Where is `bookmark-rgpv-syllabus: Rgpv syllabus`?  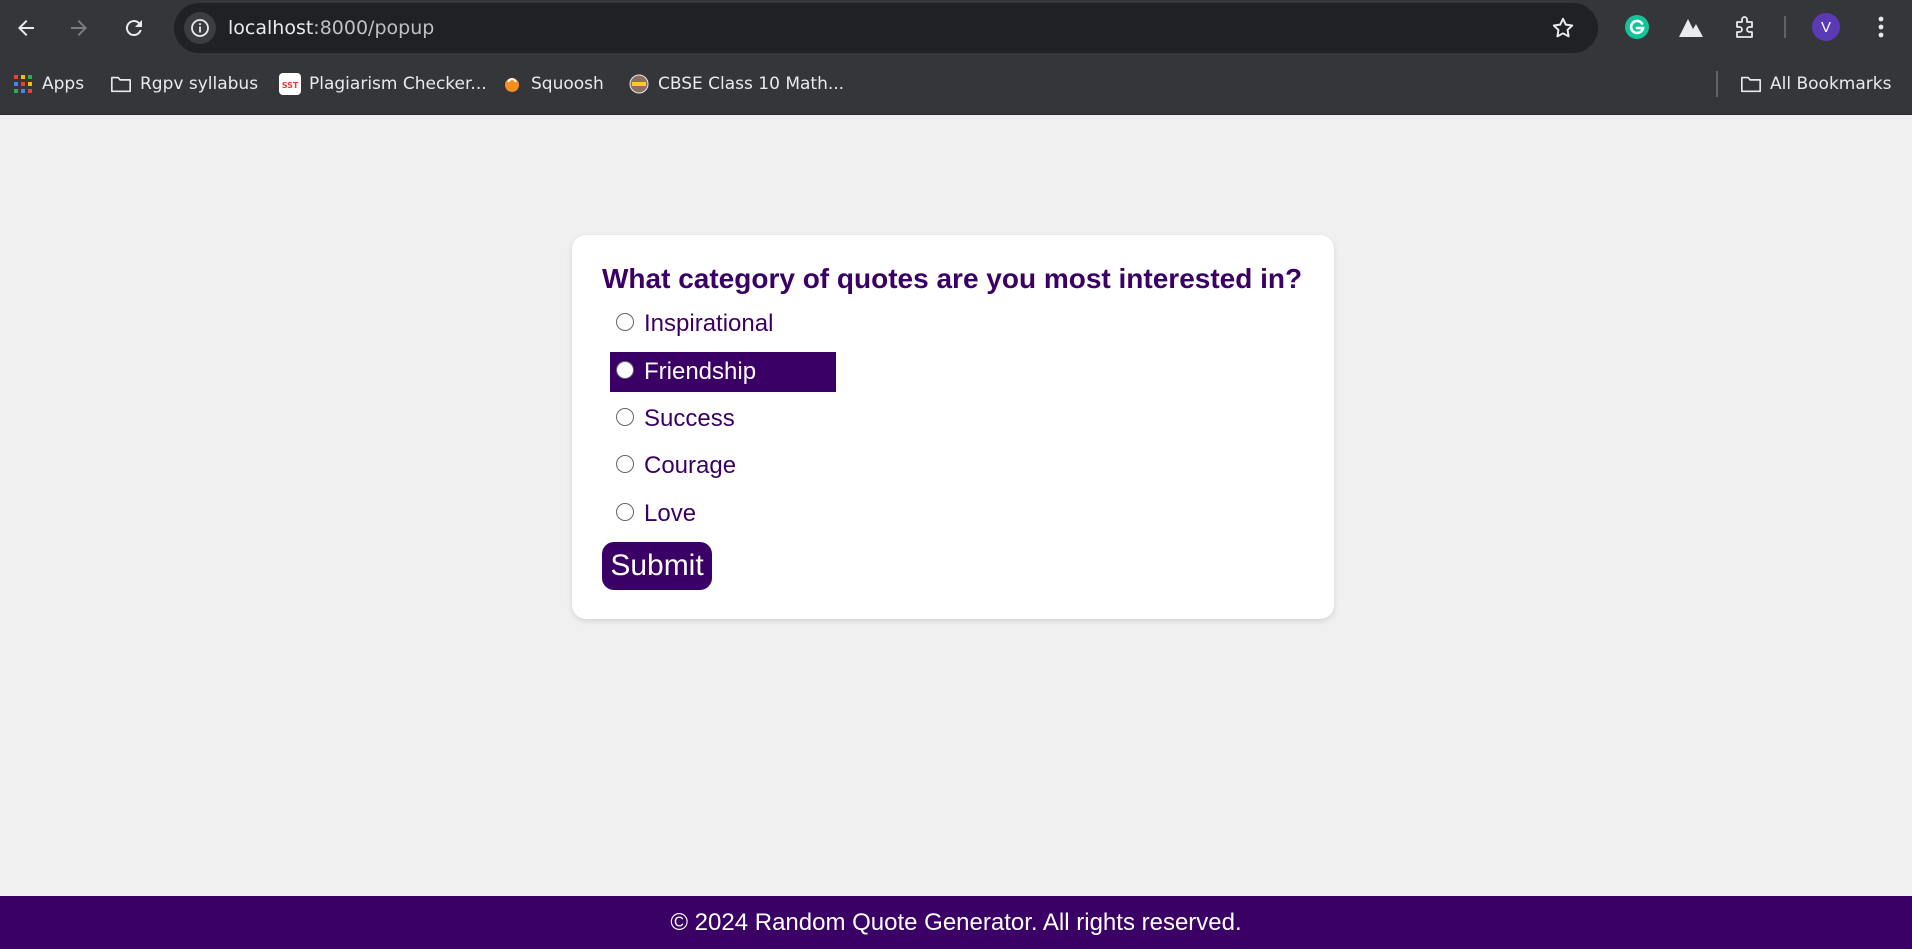
bookmark-rgpv-syllabus: Rgpv syllabus is located at coordinates (184, 84).